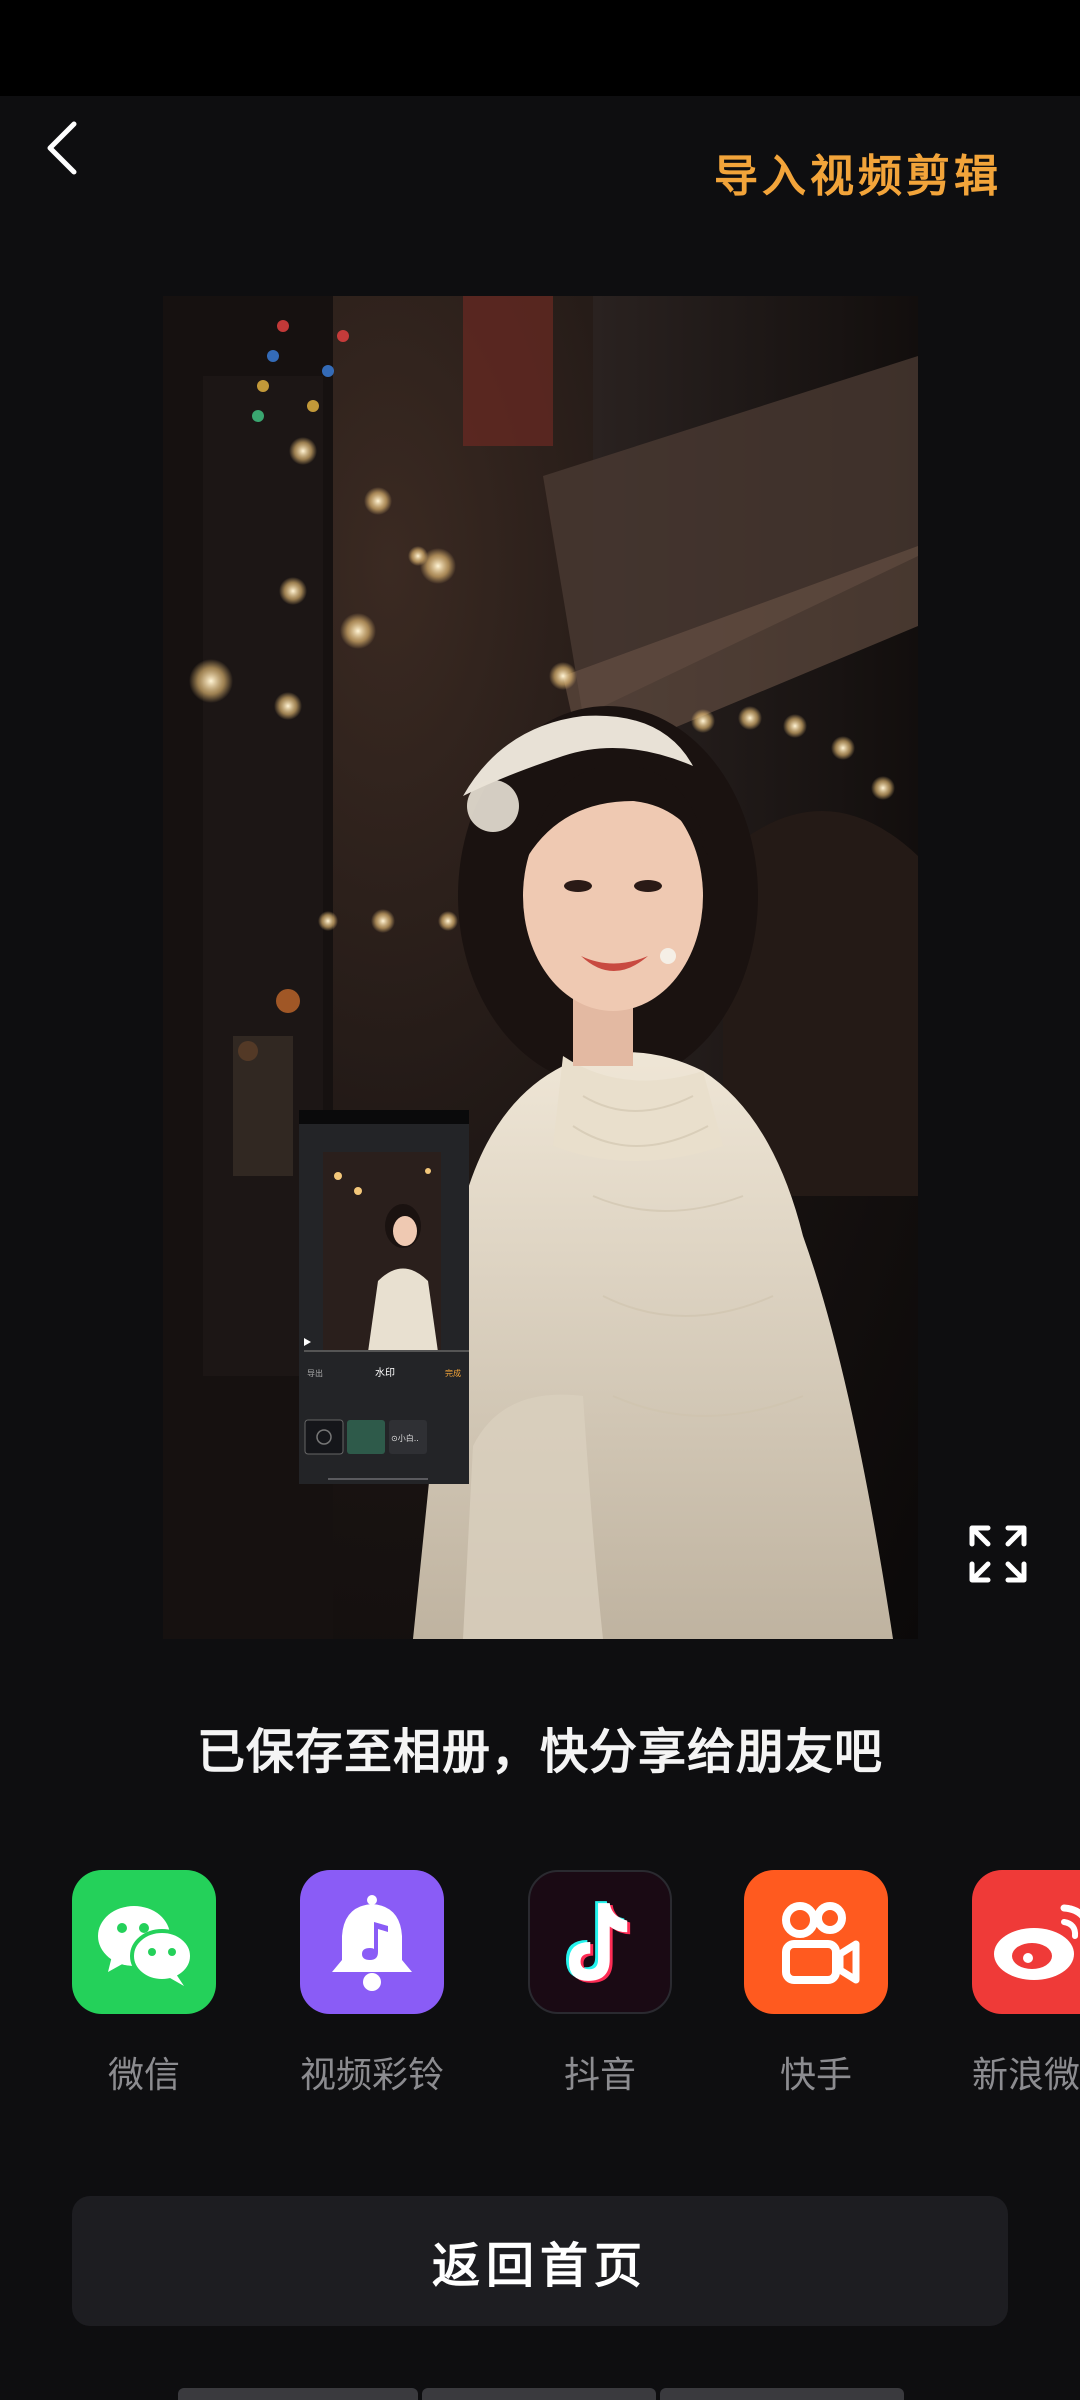 Image resolution: width=1080 pixels, height=2400 pixels. I want to click on share-label-video-ringtone: 视频彩铃, so click(371, 2075).